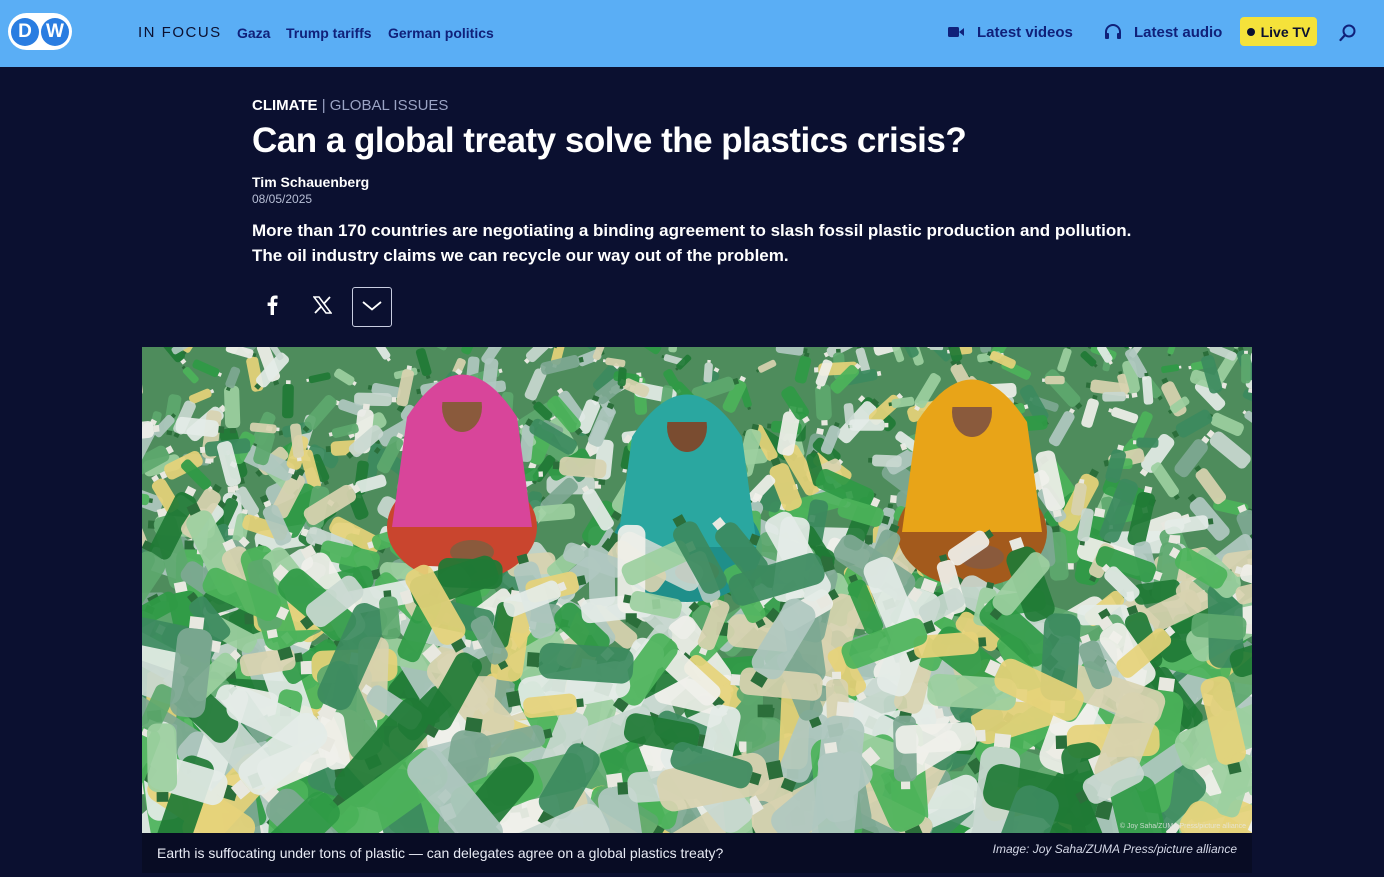 The image size is (1384, 877). I want to click on focus-link-gaza: Gaza, so click(253, 33).